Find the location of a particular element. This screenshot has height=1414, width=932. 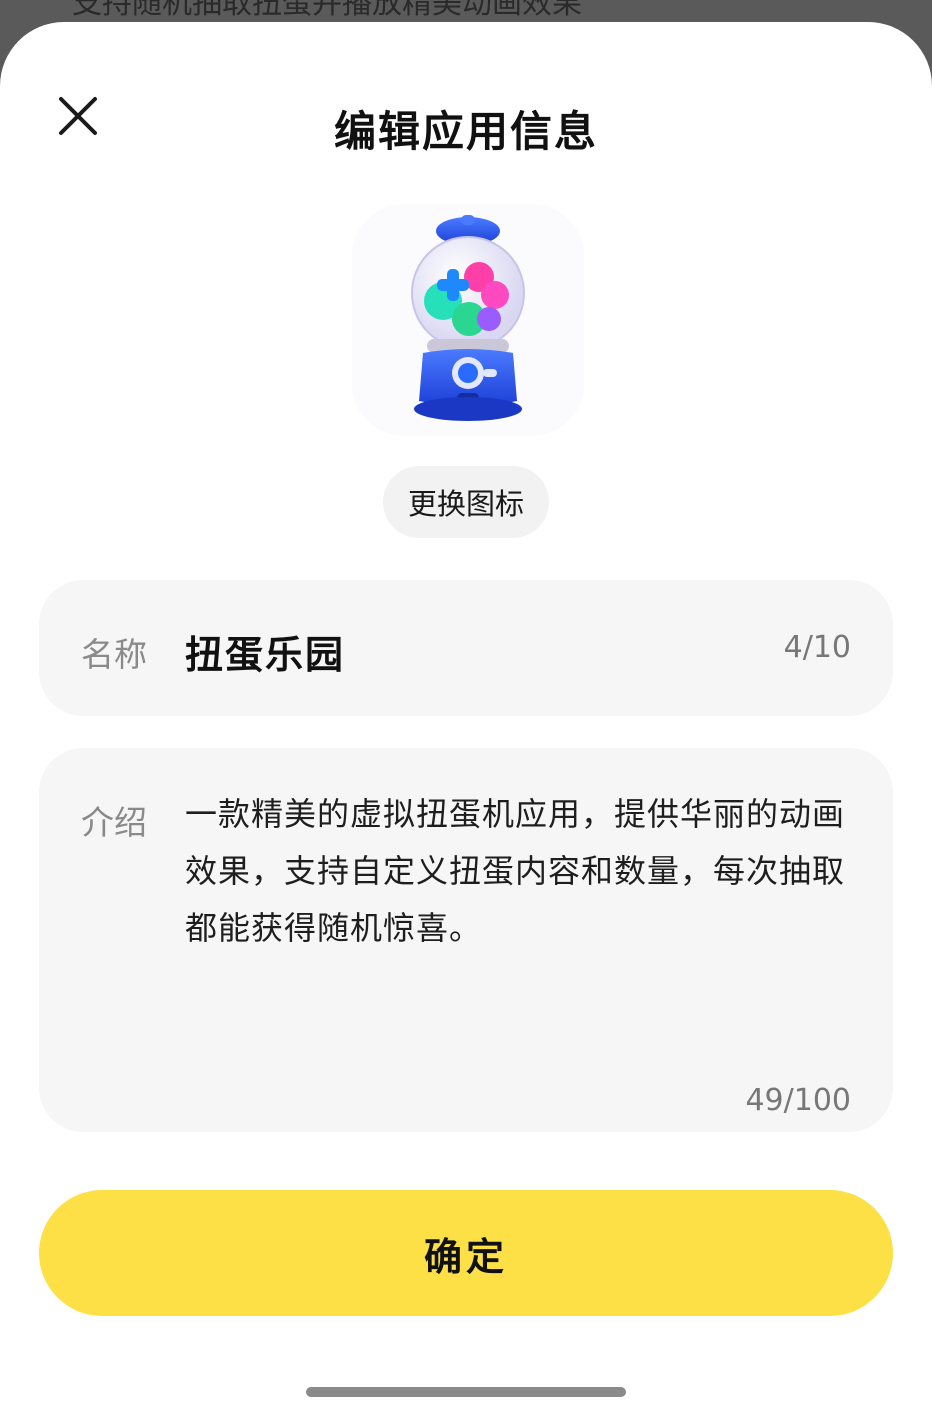

intro-char-count: 49/100 is located at coordinates (798, 1100).